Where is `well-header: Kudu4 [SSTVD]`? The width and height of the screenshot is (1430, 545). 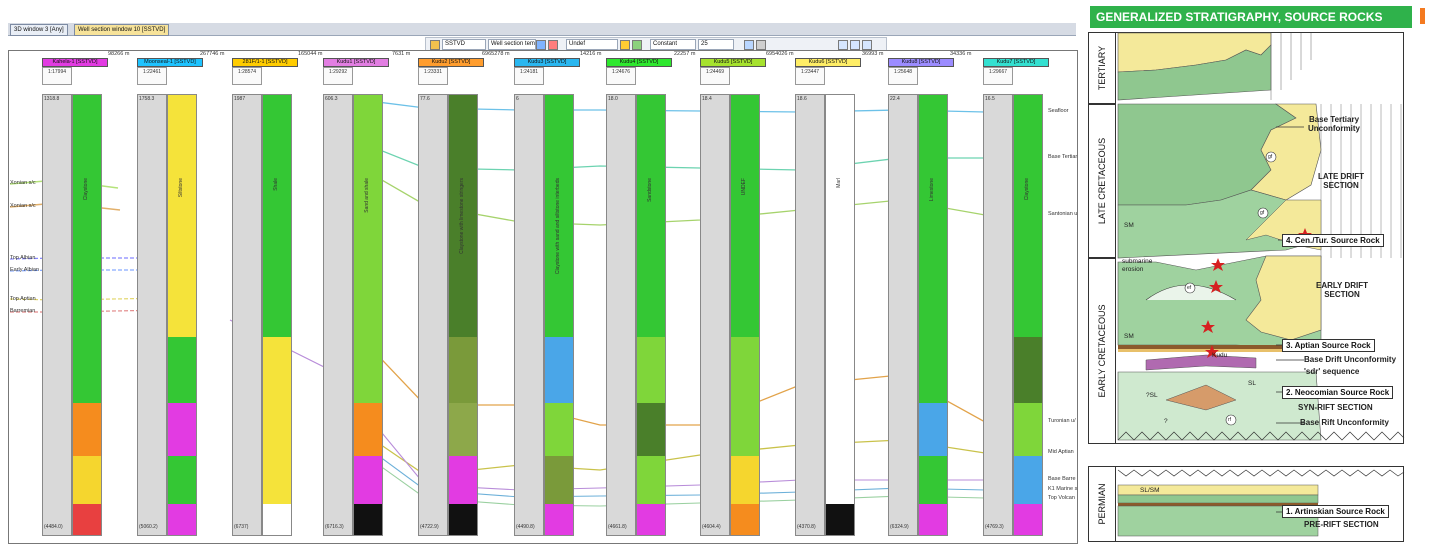
well-header: Kudu4 [SSTVD] is located at coordinates (639, 62).